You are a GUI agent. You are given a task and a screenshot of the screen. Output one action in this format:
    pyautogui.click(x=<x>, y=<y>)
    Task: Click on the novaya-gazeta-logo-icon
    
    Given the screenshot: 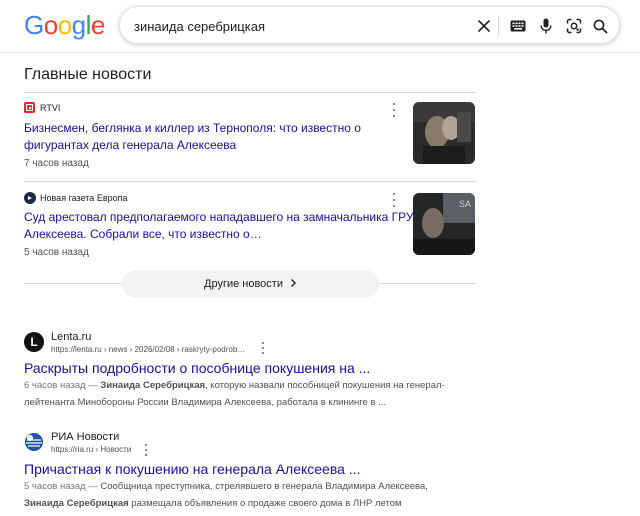 What is the action you would take?
    pyautogui.click(x=30, y=198)
    